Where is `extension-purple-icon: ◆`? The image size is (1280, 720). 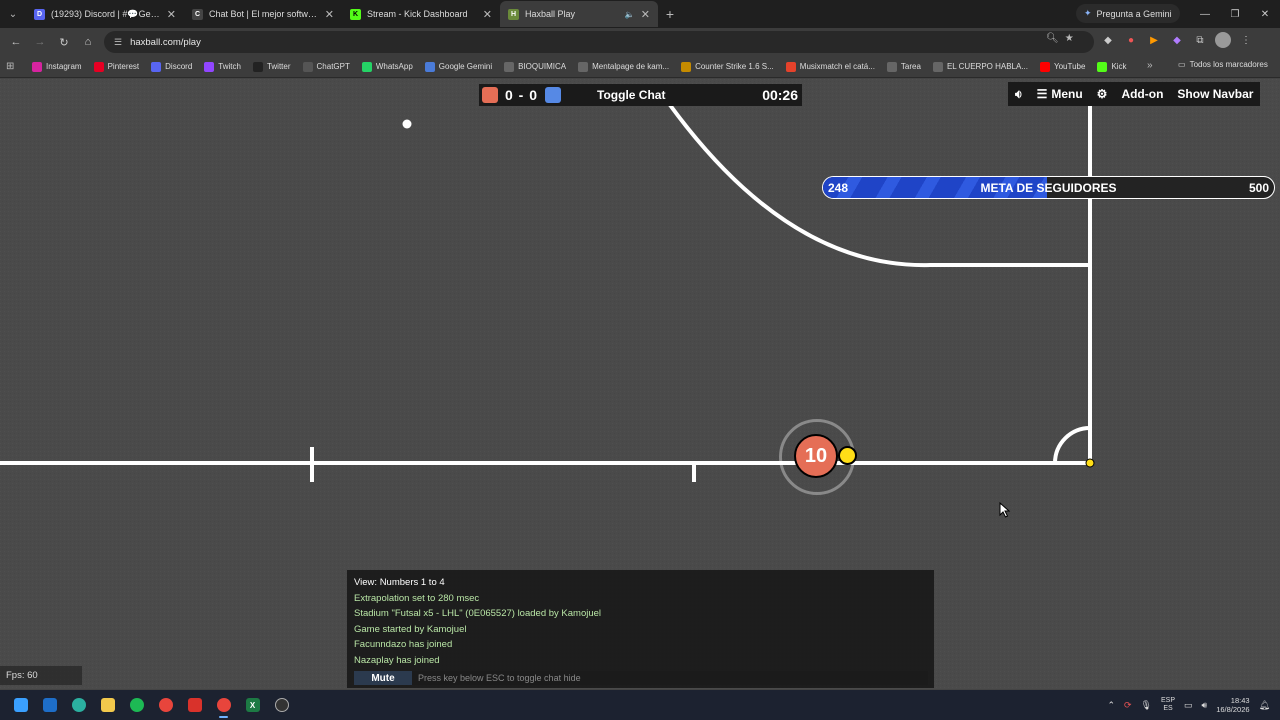
extension-purple-icon: ◆ is located at coordinates (1177, 40).